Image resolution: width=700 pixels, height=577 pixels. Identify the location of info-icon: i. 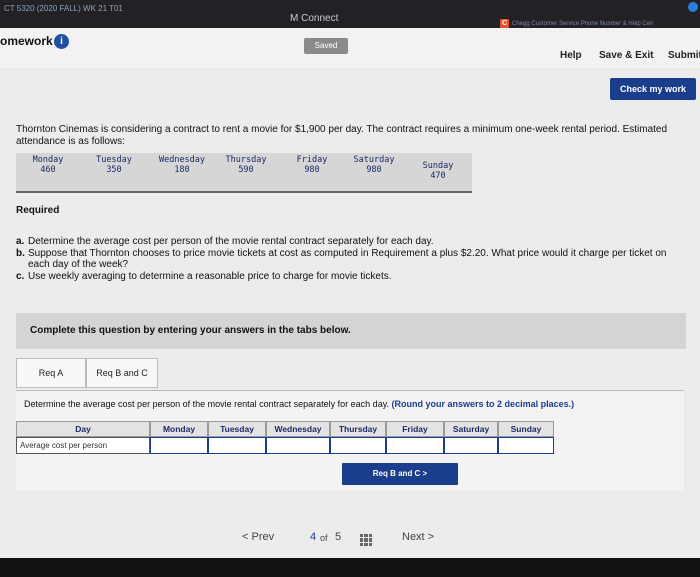
(61, 41).